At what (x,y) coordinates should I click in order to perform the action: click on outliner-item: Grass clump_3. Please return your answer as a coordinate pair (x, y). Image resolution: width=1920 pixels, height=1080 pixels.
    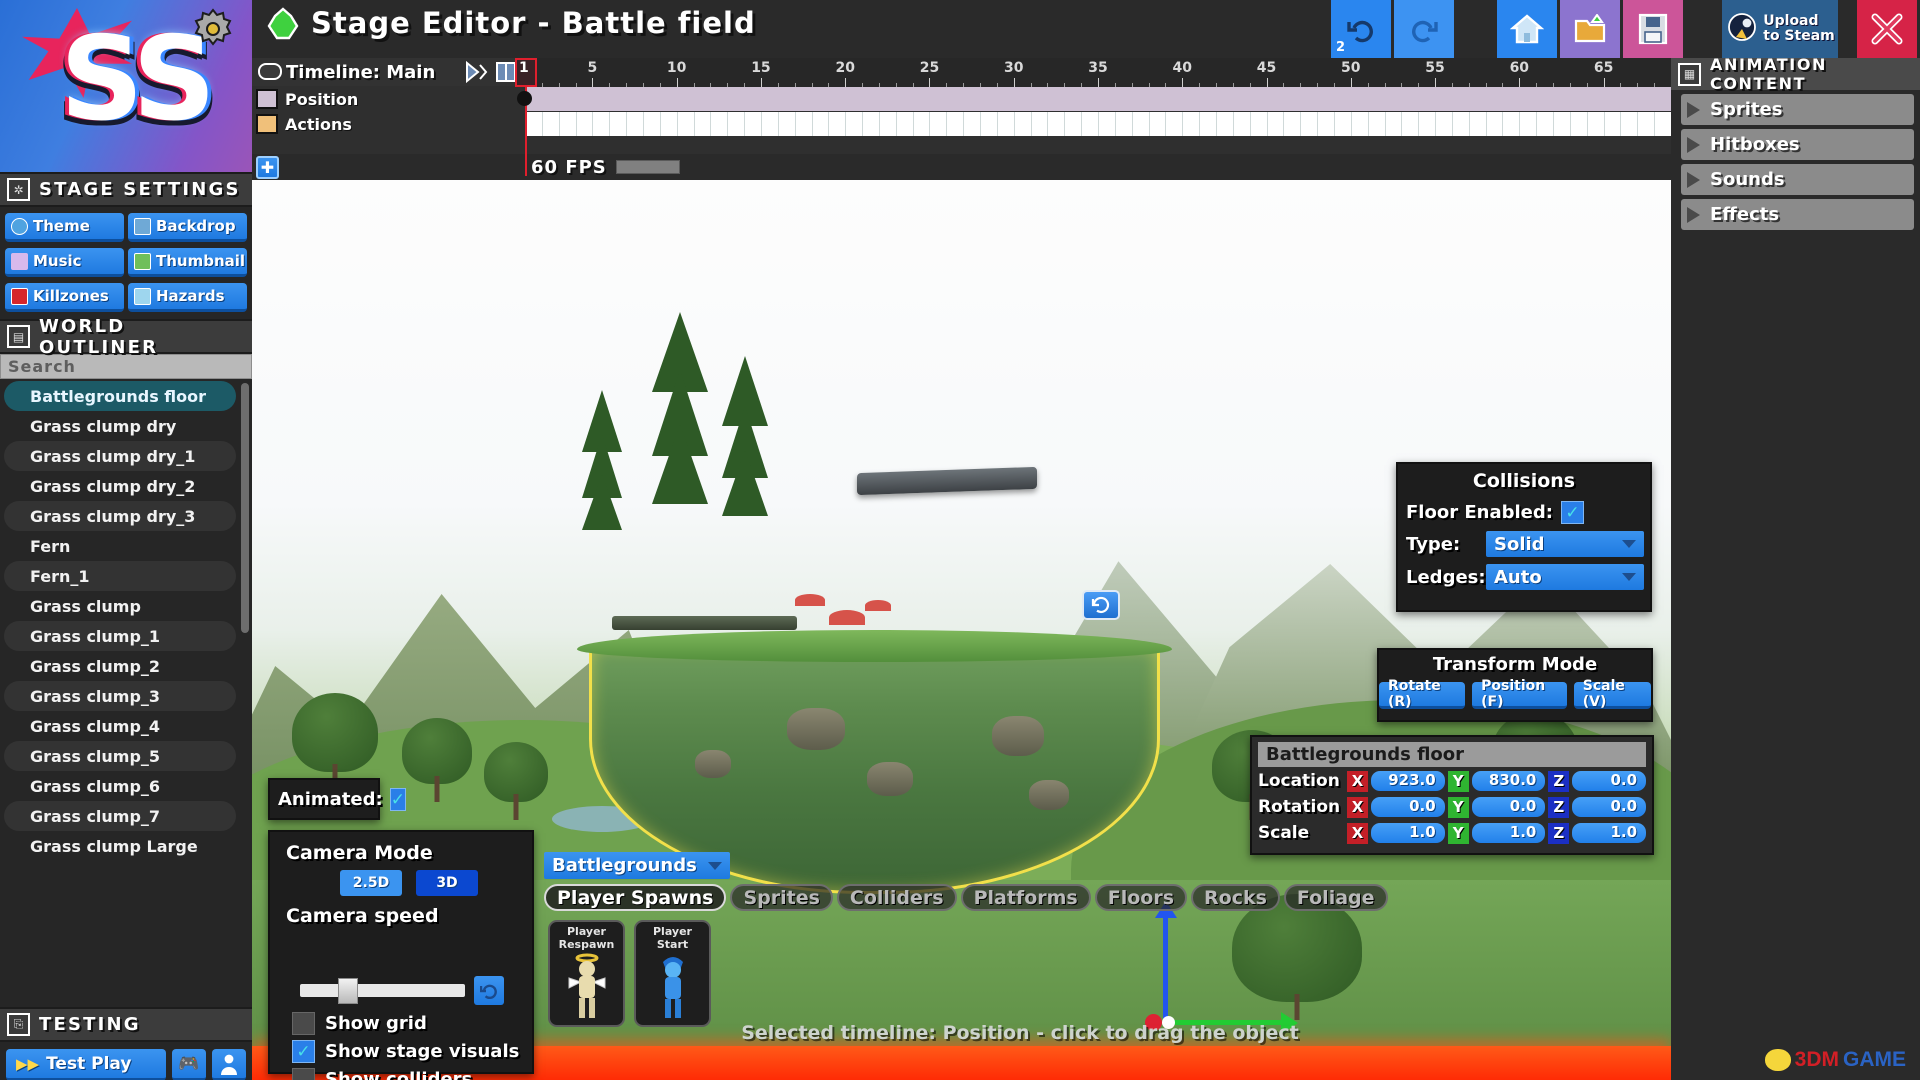
    Looking at the image, I should click on (120, 696).